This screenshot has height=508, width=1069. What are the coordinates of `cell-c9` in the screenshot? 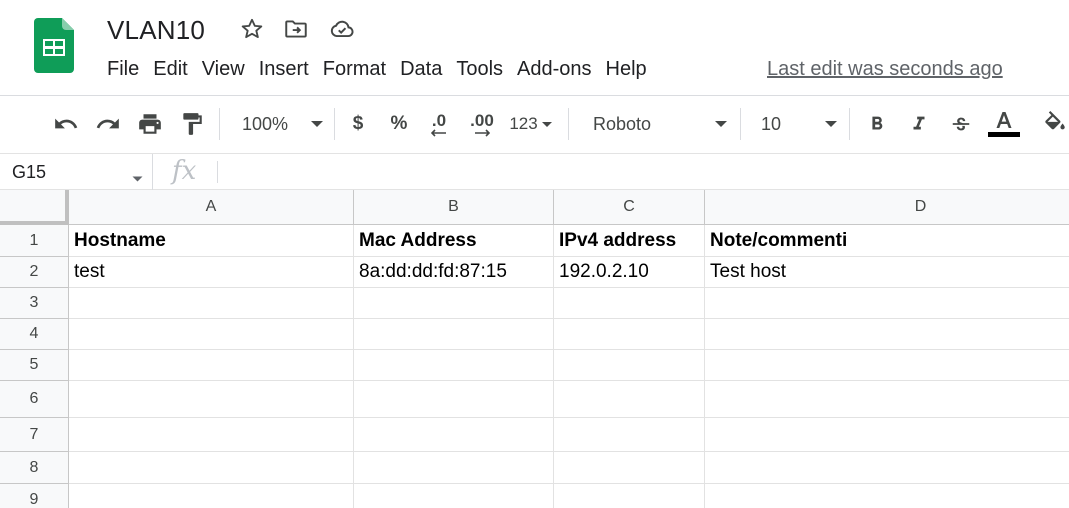 It's located at (629, 496).